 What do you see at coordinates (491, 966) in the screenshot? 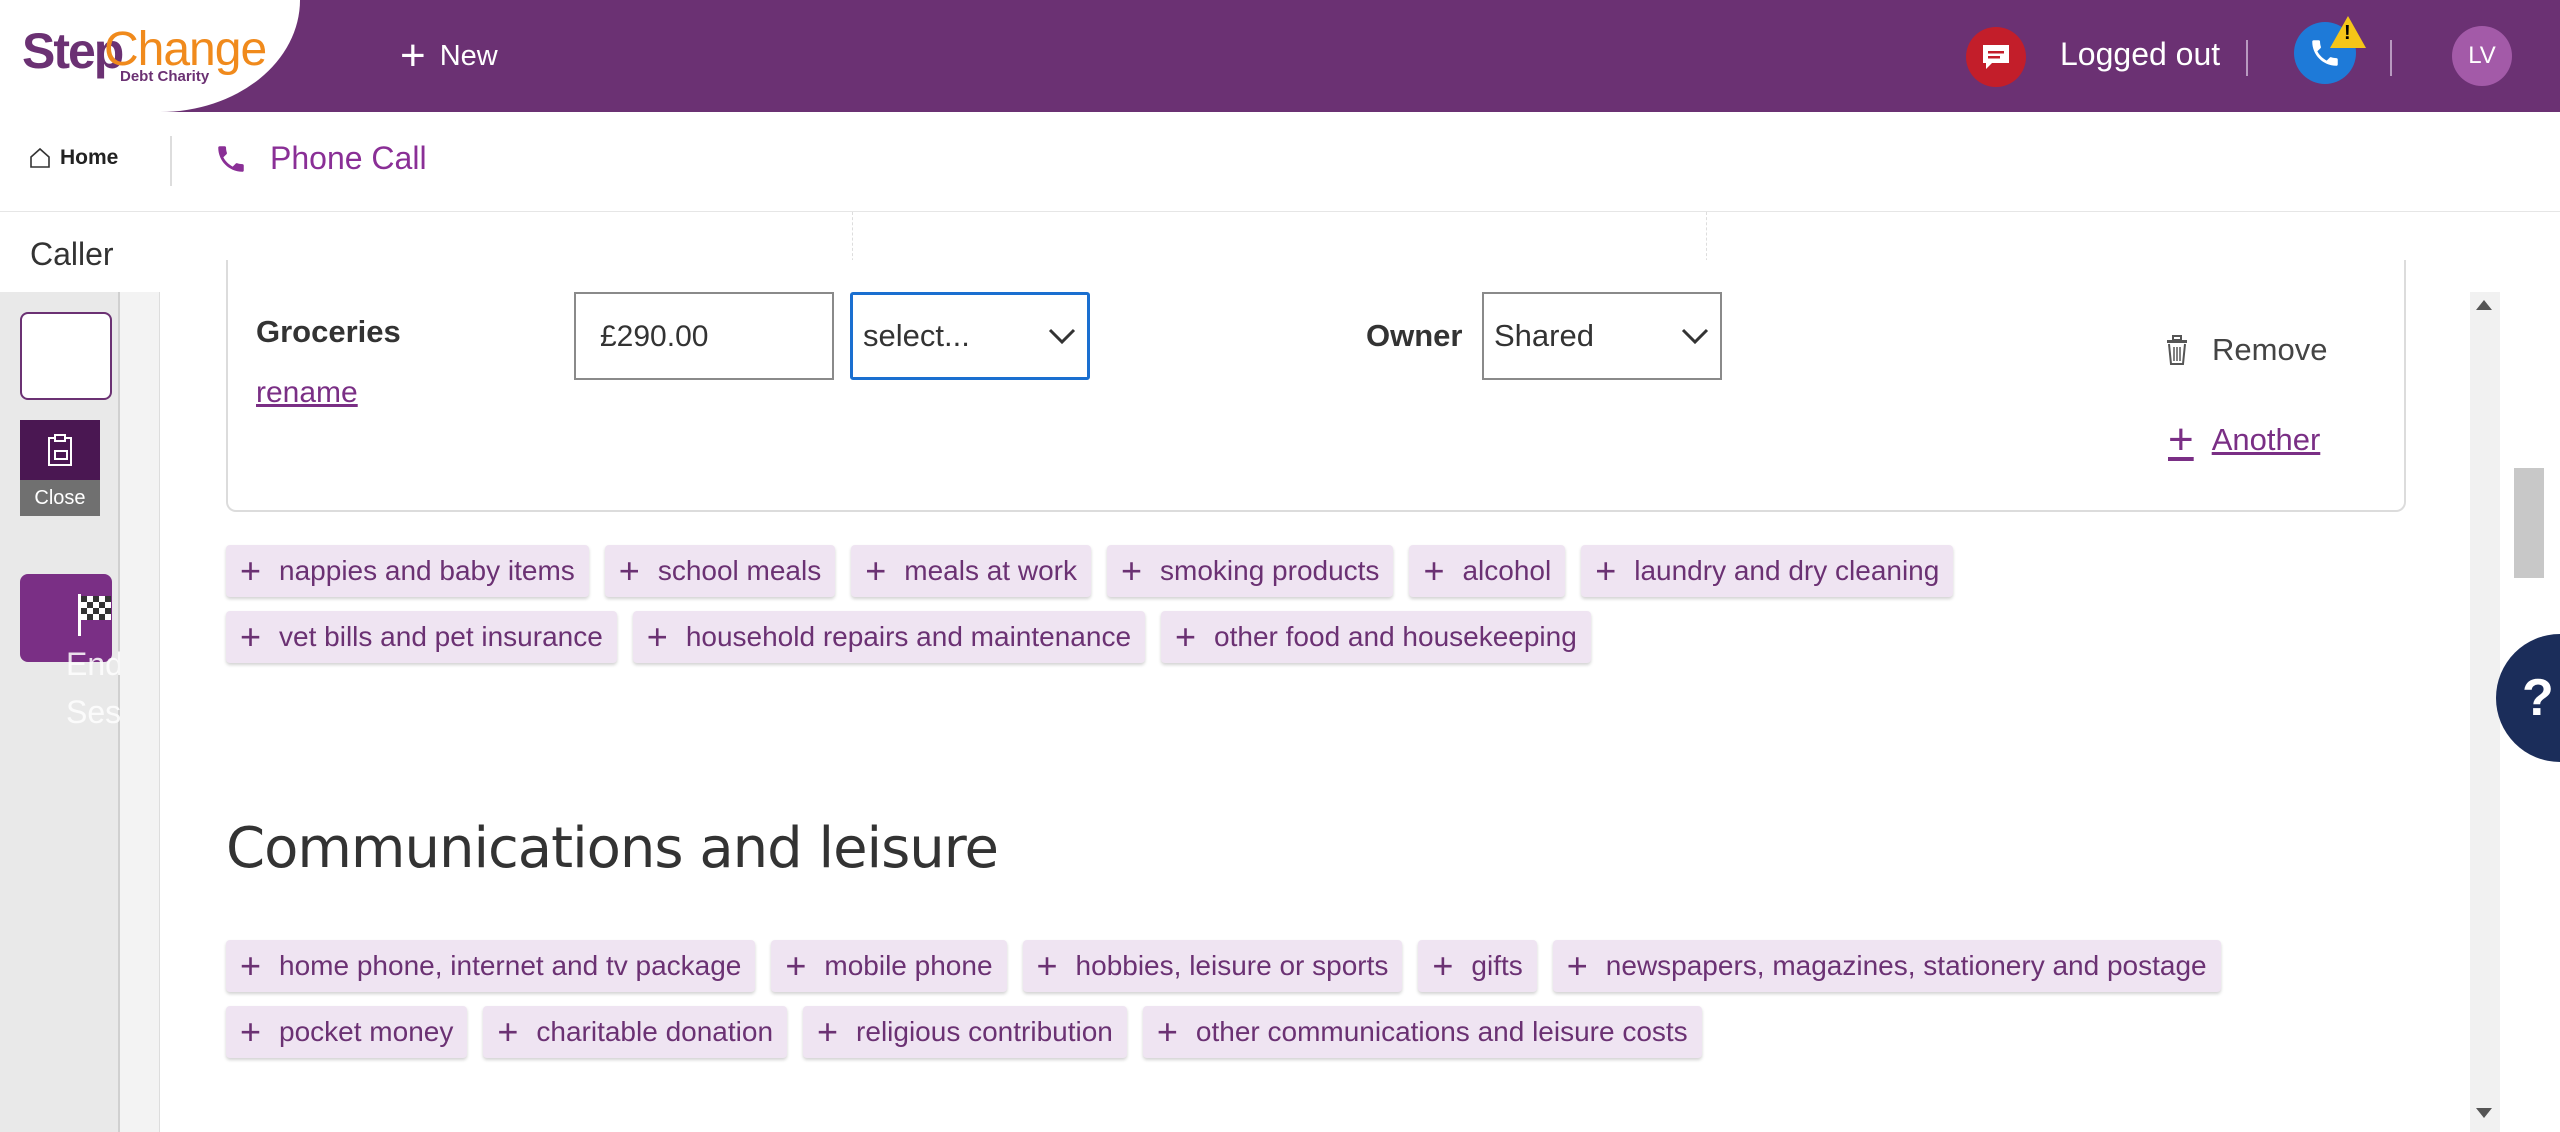
I see `add-chip: + home phone, internet and tv package` at bounding box center [491, 966].